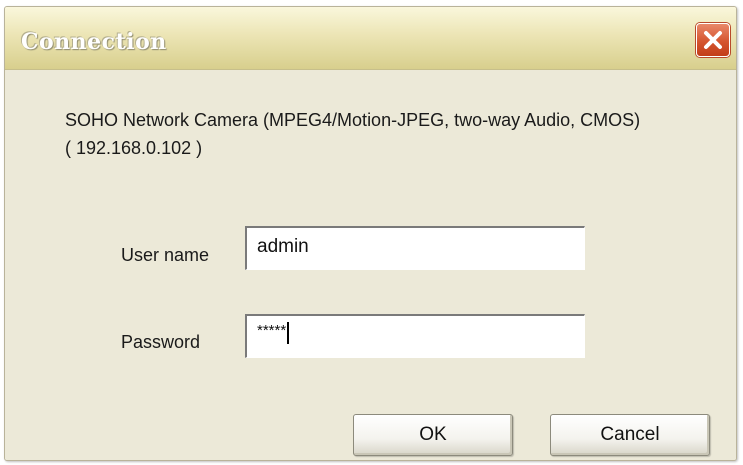 The height and width of the screenshot is (465, 743). Describe the element at coordinates (370, 38) in the screenshot. I see `title-bar: Connection` at that location.